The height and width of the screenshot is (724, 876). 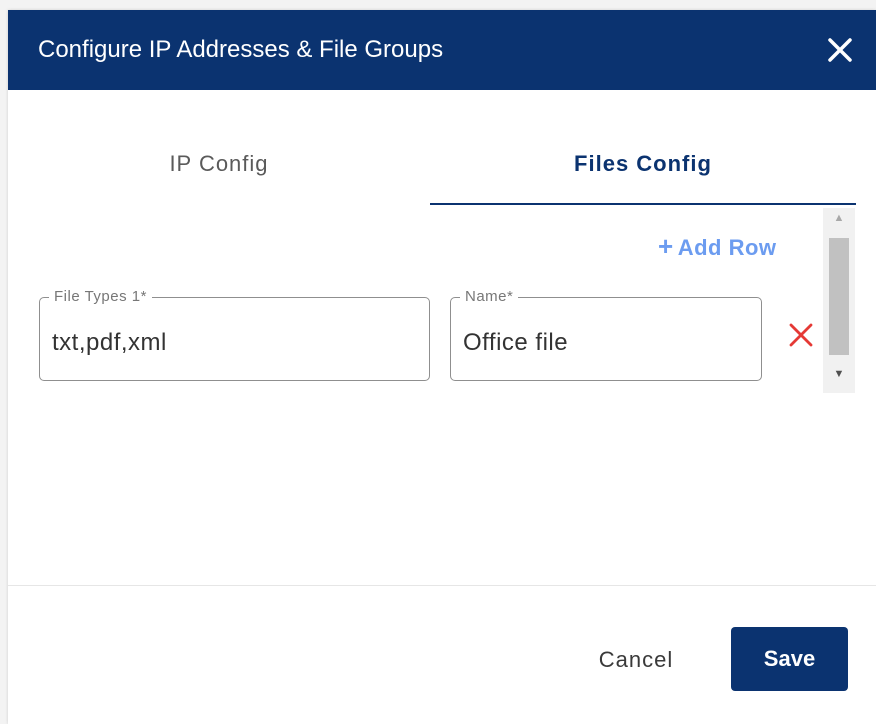 What do you see at coordinates (489, 297) in the screenshot?
I see `name-label: Name*` at bounding box center [489, 297].